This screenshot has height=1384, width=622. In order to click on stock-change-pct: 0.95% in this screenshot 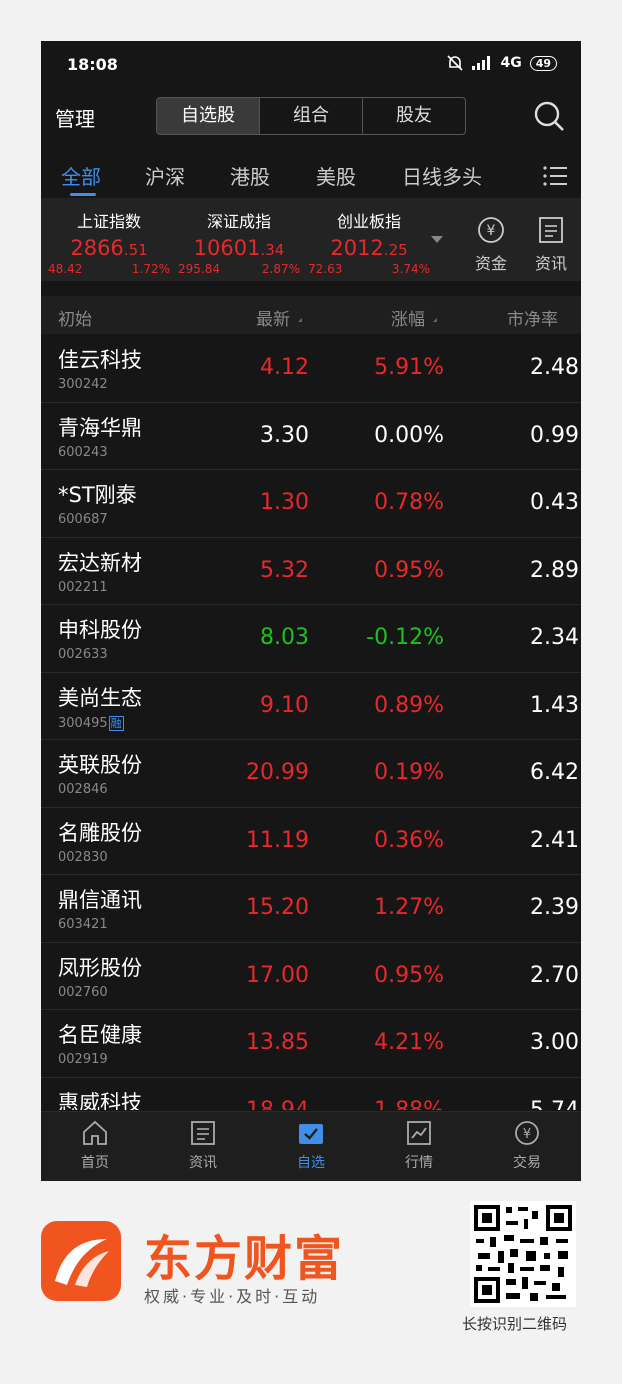, I will do `click(409, 975)`.